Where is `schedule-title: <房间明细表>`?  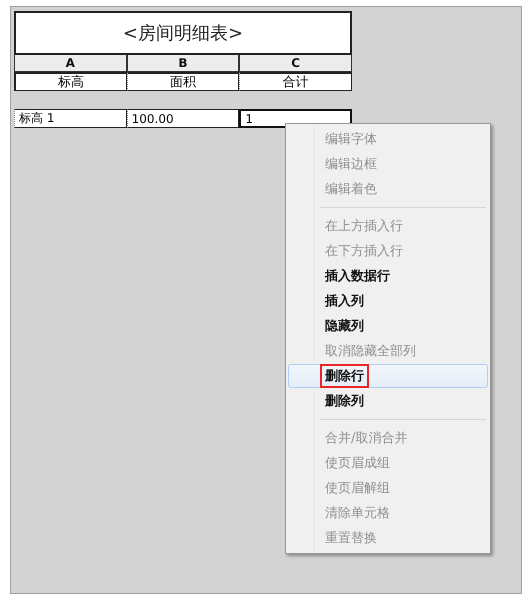 schedule-title: <房间明细表> is located at coordinates (183, 33).